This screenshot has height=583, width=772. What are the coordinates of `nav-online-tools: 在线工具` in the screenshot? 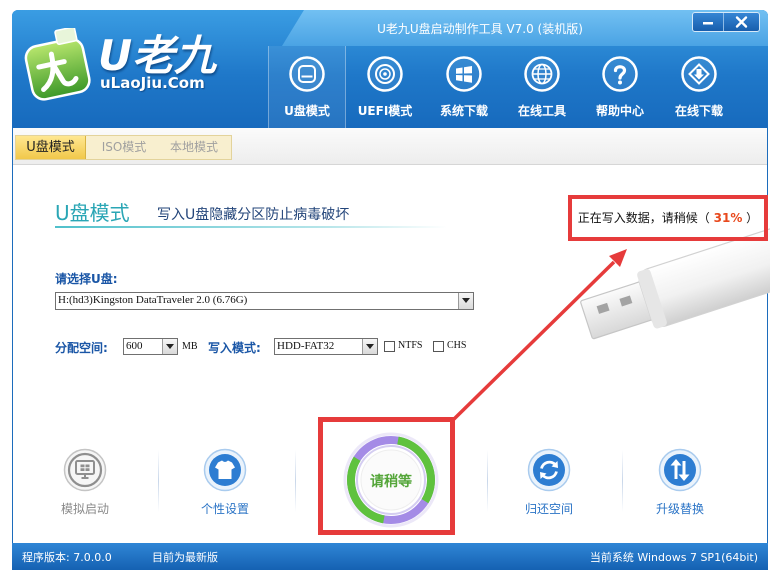 It's located at (543, 87).